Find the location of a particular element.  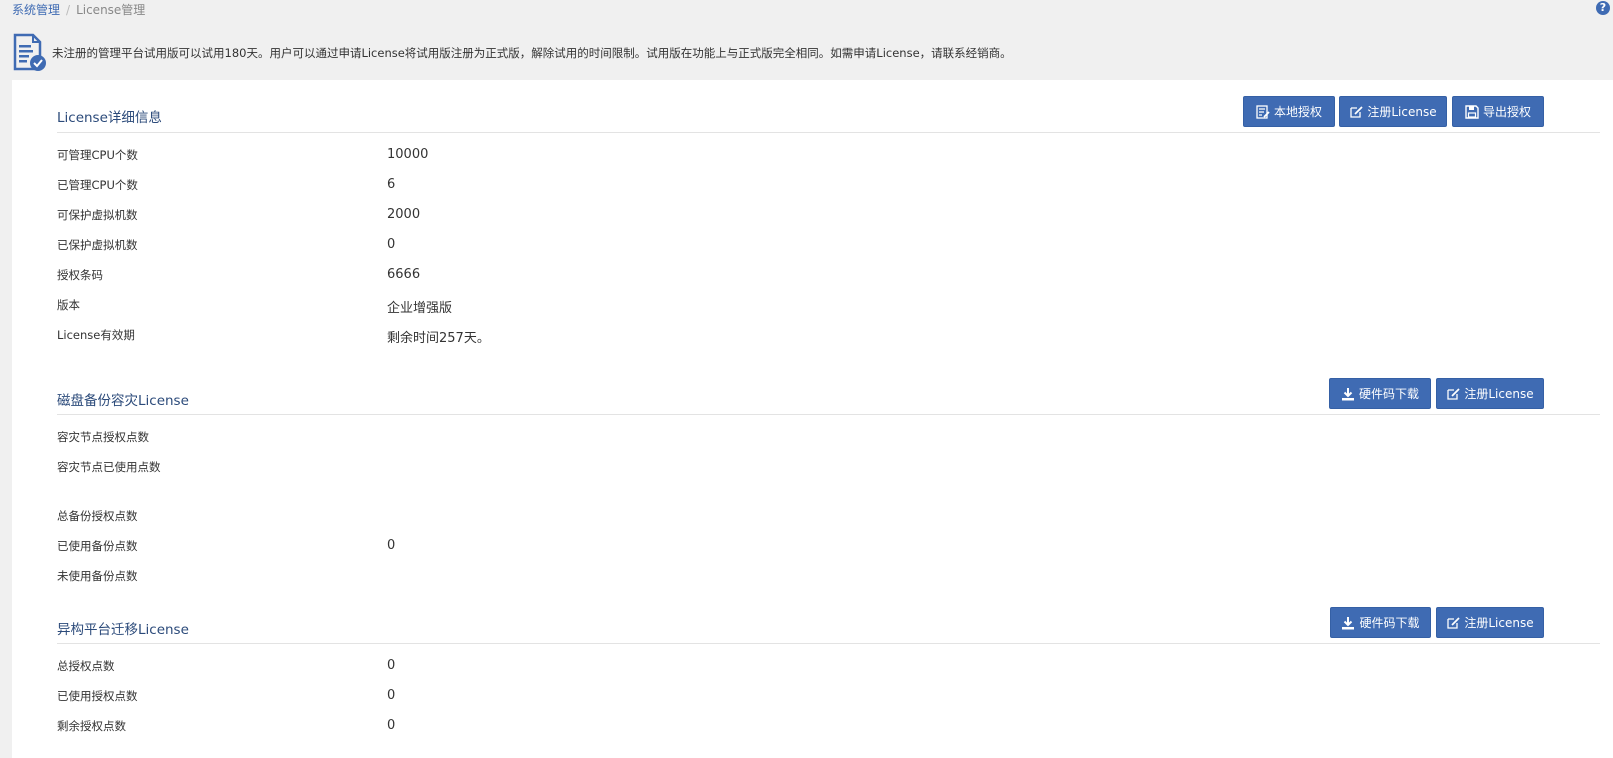

edit-list-icon is located at coordinates (1263, 111).